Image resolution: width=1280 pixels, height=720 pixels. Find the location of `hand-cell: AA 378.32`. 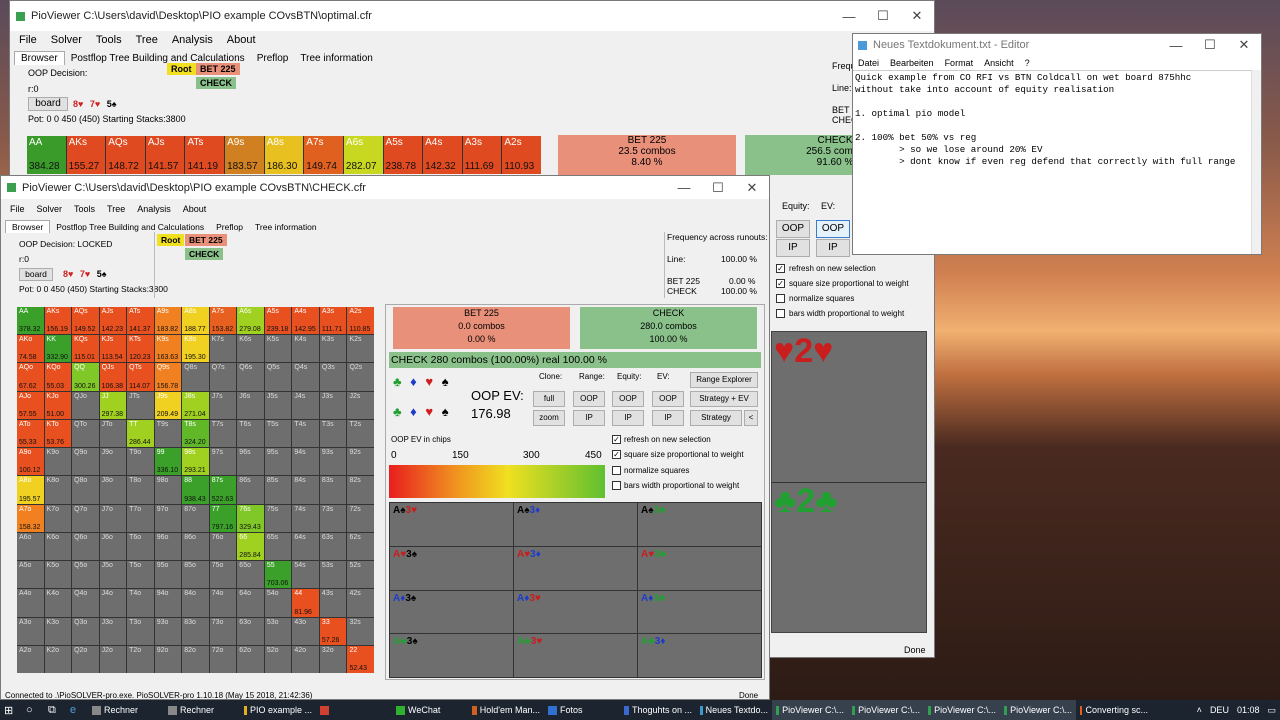

hand-cell: AA 378.32 is located at coordinates (30, 321).